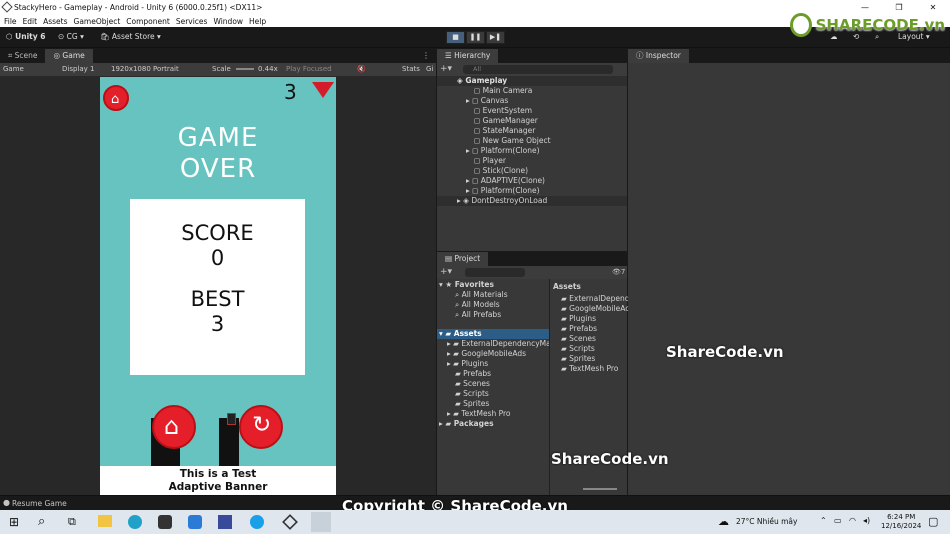 The image size is (950, 534). I want to click on menu-edit: Edit, so click(30, 21).